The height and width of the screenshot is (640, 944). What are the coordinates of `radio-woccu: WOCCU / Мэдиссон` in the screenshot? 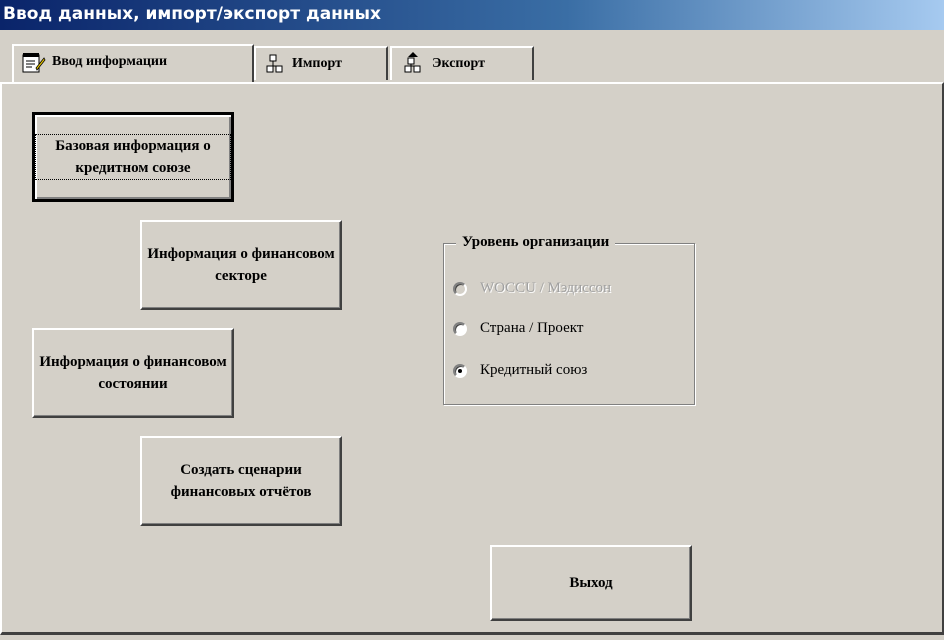 It's located at (532, 288).